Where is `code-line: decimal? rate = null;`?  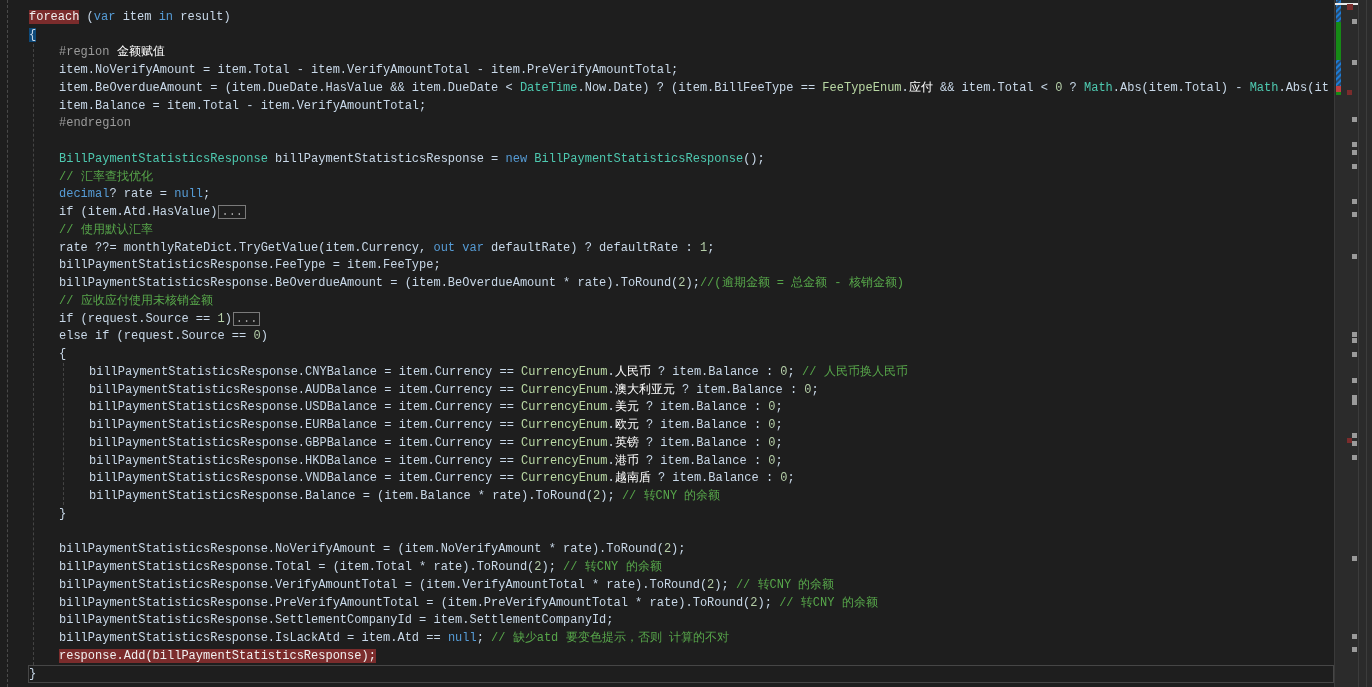
code-line: decimal? rate = null; is located at coordinates (135, 194).